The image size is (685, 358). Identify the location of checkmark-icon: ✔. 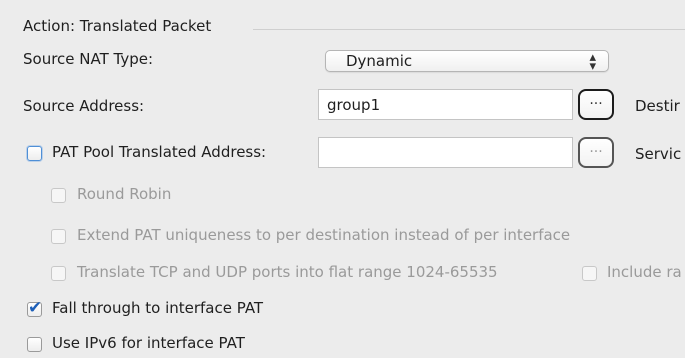
(35, 308).